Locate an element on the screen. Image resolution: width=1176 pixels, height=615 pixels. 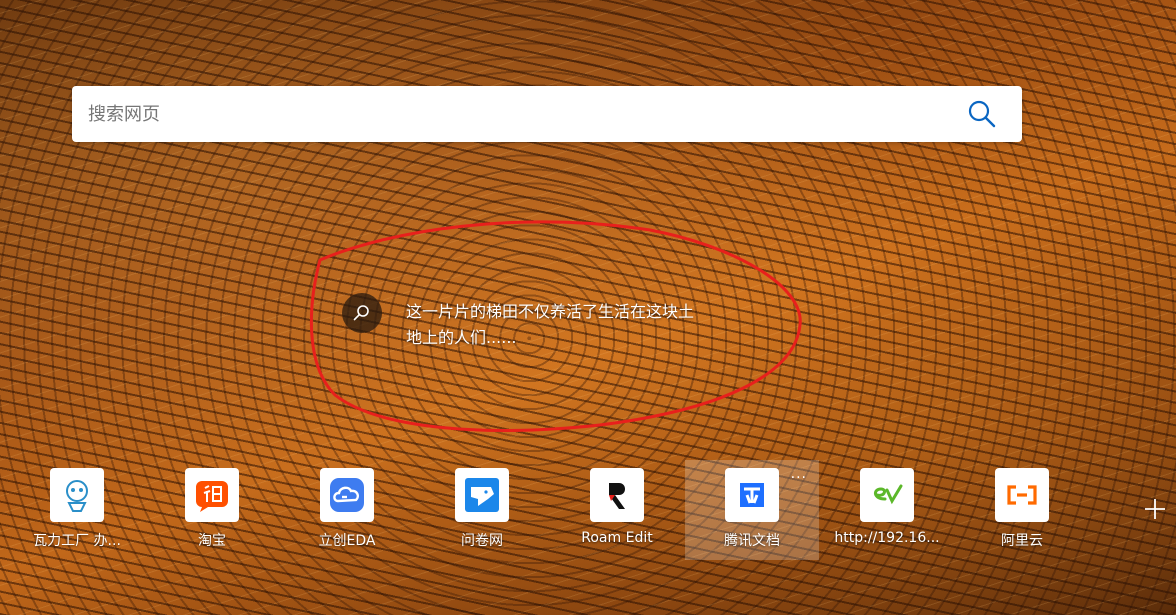
visual-search-icon is located at coordinates (362, 313).